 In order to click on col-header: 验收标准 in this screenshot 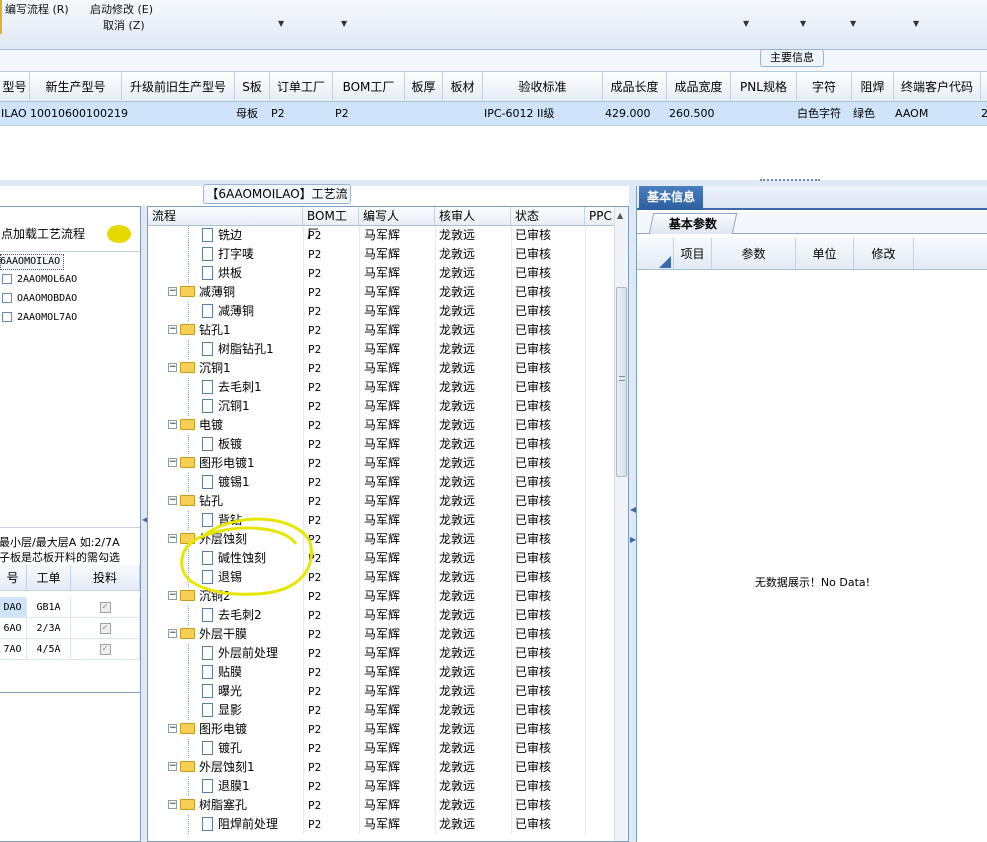, I will do `click(543, 87)`.